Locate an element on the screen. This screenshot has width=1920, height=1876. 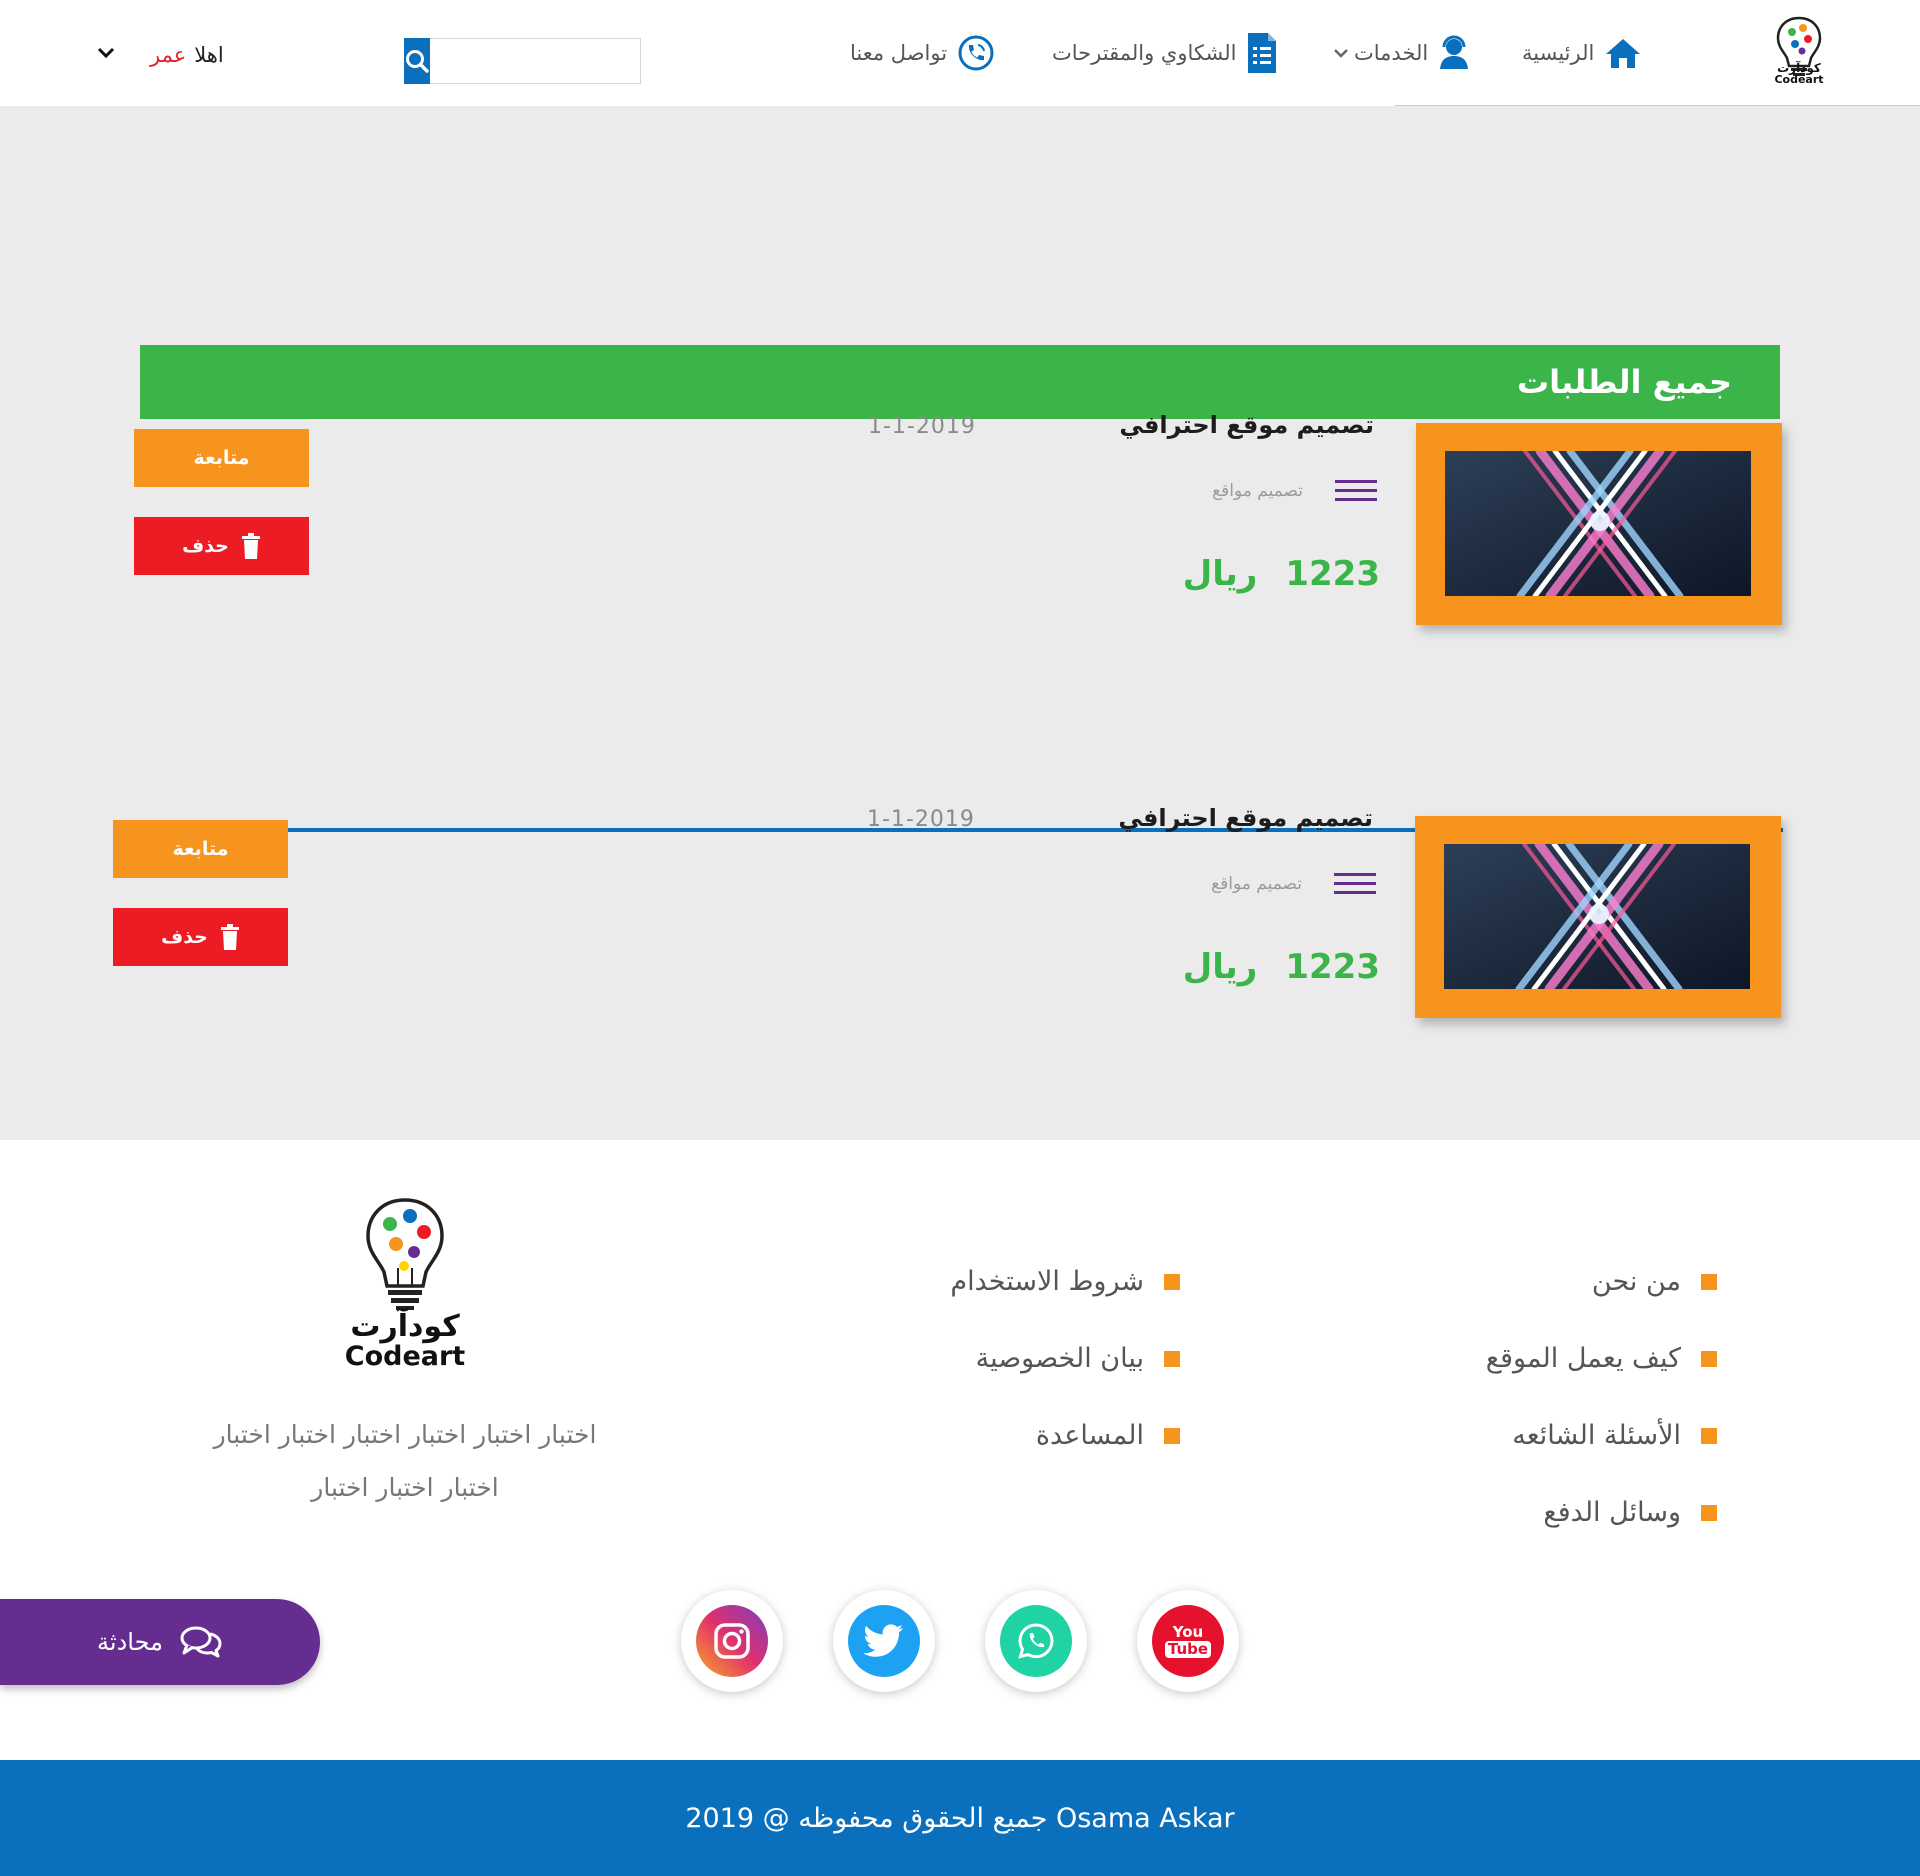
whatsapp-button is located at coordinates (1036, 1641).